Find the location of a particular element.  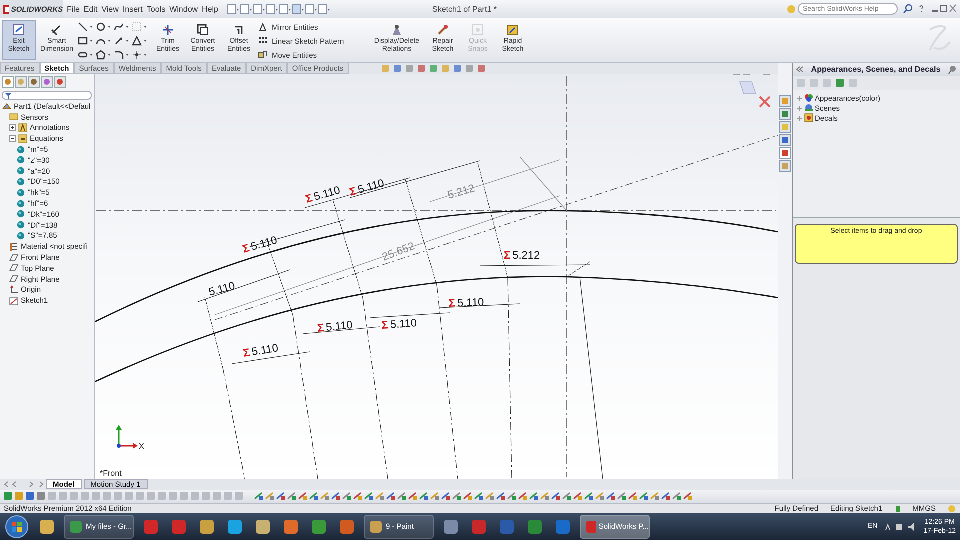

confirm-corner-icon is located at coordinates (755, 95).